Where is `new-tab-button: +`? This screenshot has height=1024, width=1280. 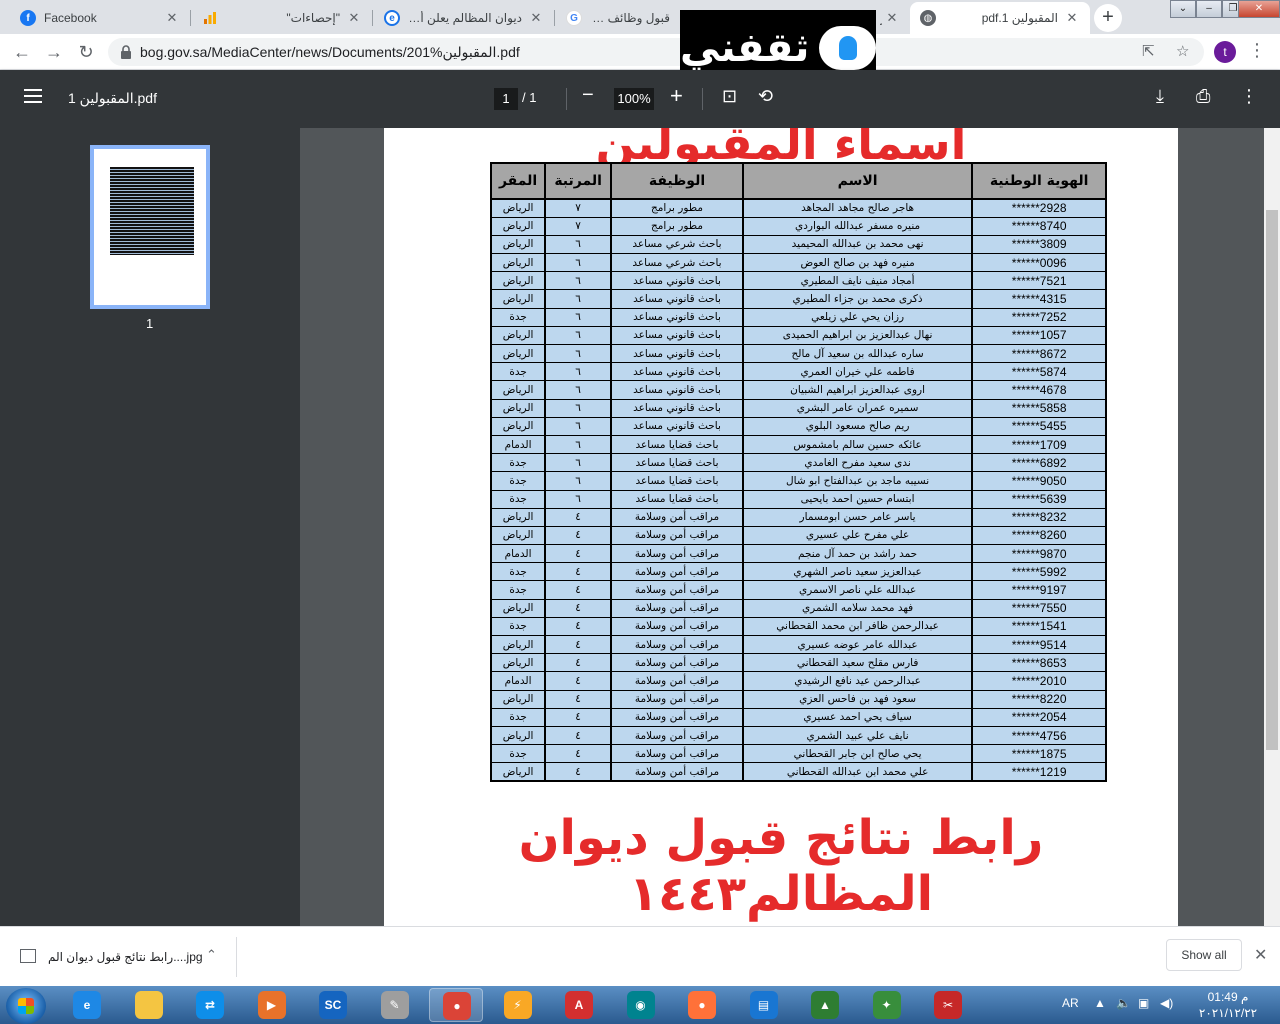
new-tab-button: + is located at coordinates (1108, 18).